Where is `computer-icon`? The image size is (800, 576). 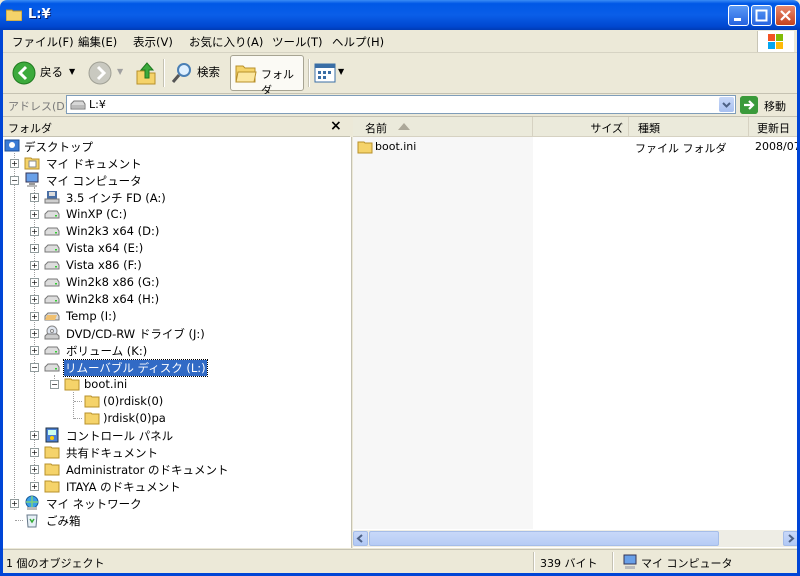 computer-icon is located at coordinates (32, 179).